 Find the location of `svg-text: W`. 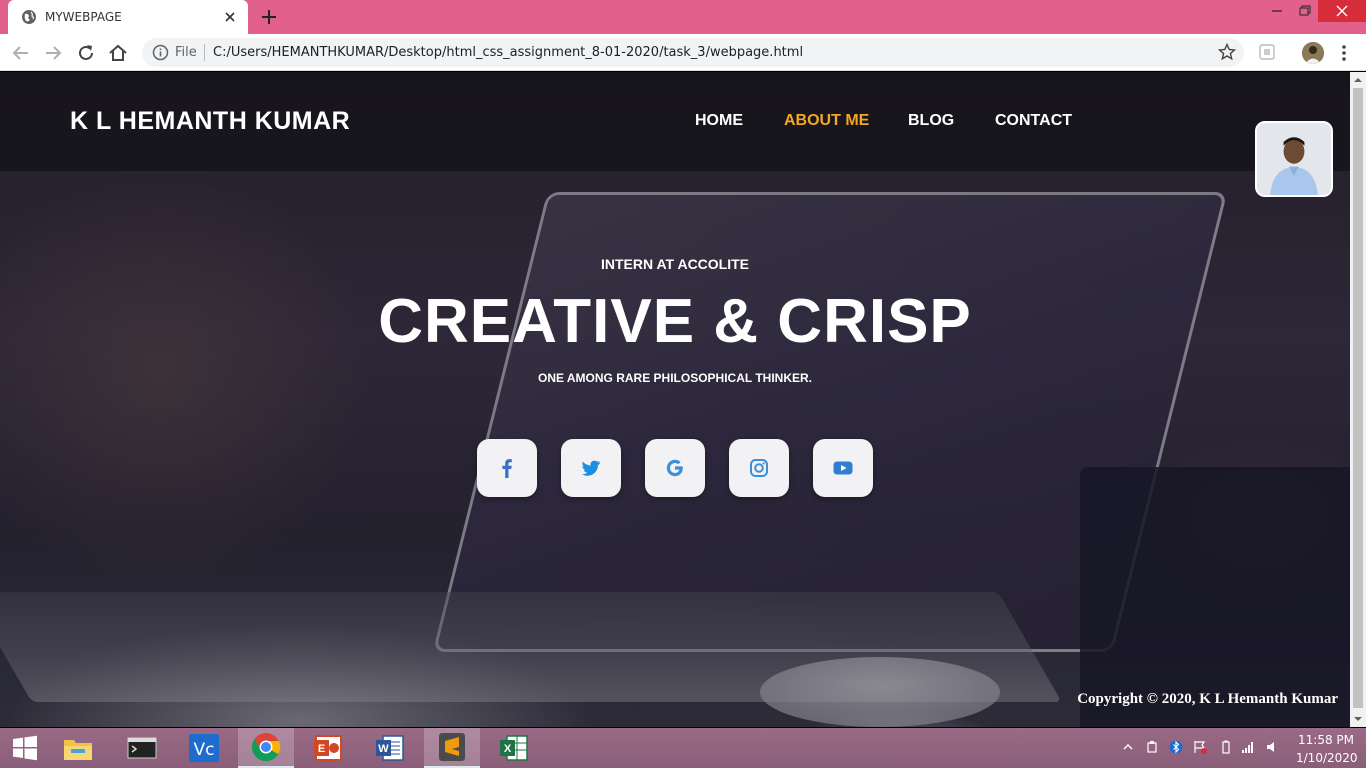

svg-text: W is located at coordinates (383, 749).